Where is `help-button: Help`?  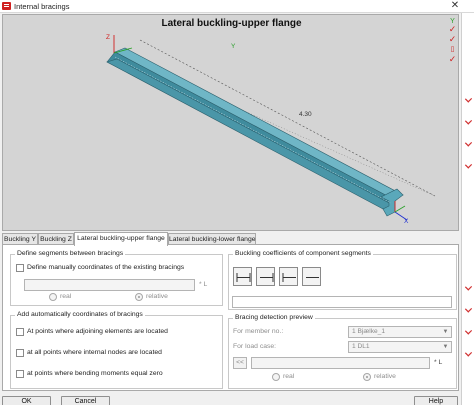
help-button: Help is located at coordinates (436, 400).